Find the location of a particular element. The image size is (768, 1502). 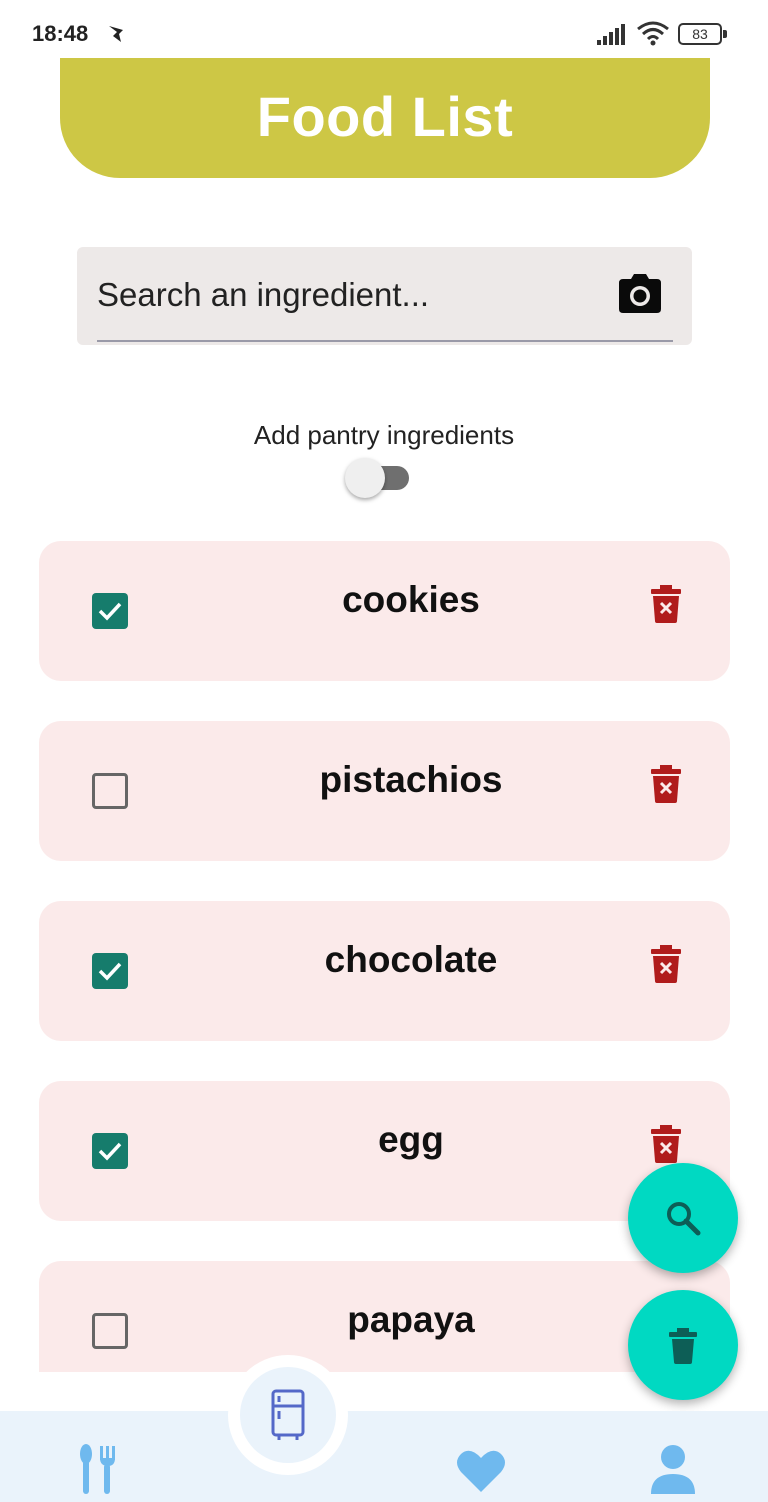

status-time: 18:48 is located at coordinates (60, 33).